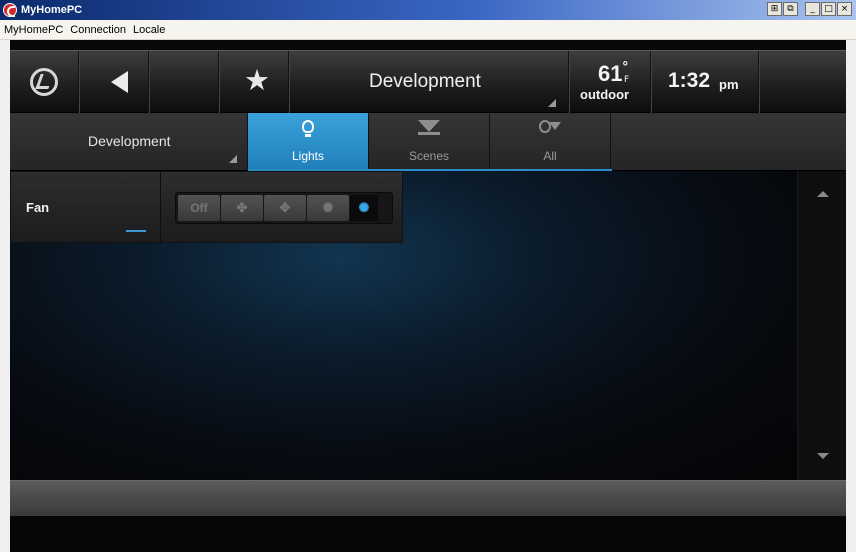  I want to click on room-selector-label: Development, so click(129, 141).